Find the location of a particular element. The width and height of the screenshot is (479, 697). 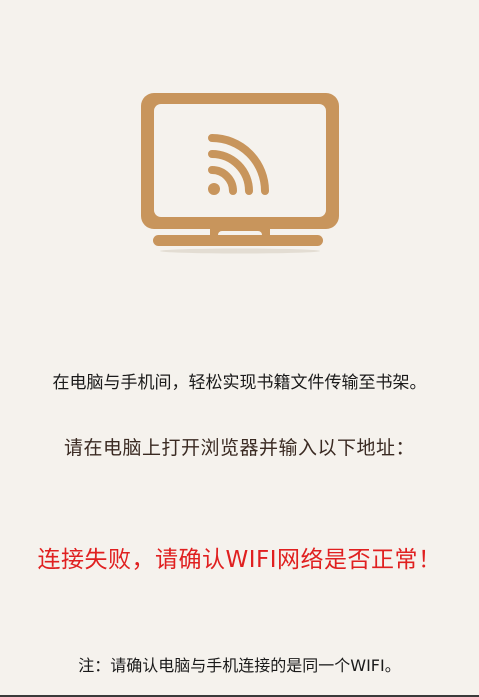

transfer-description: 在电脑与手机间，轻松实现书籍文件传输至书架。 is located at coordinates (239, 383).